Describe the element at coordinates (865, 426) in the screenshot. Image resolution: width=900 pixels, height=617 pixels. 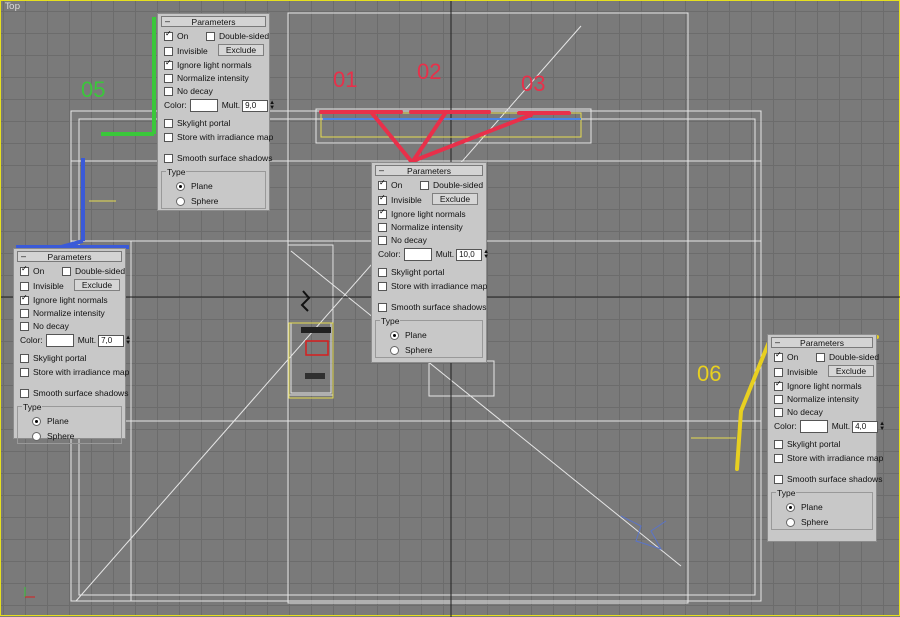
I see `mult-spinner: 4,0` at that location.